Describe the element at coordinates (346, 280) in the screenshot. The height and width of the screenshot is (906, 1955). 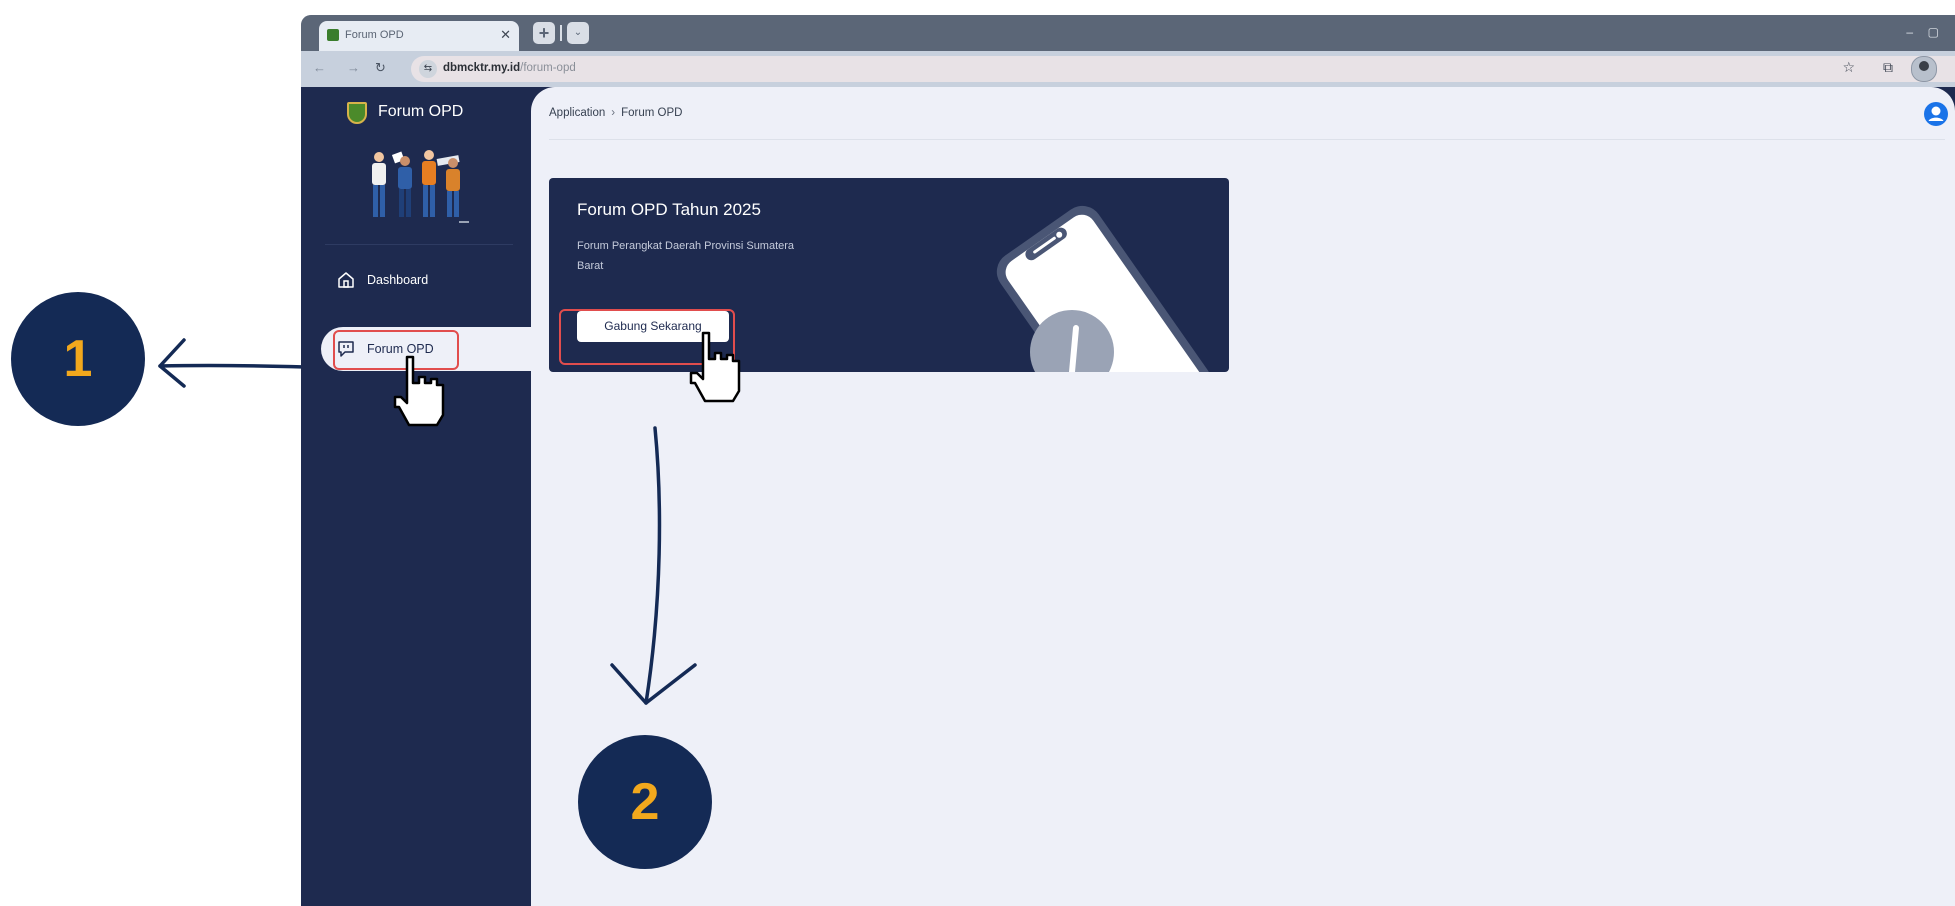
I see `home-icon` at that location.